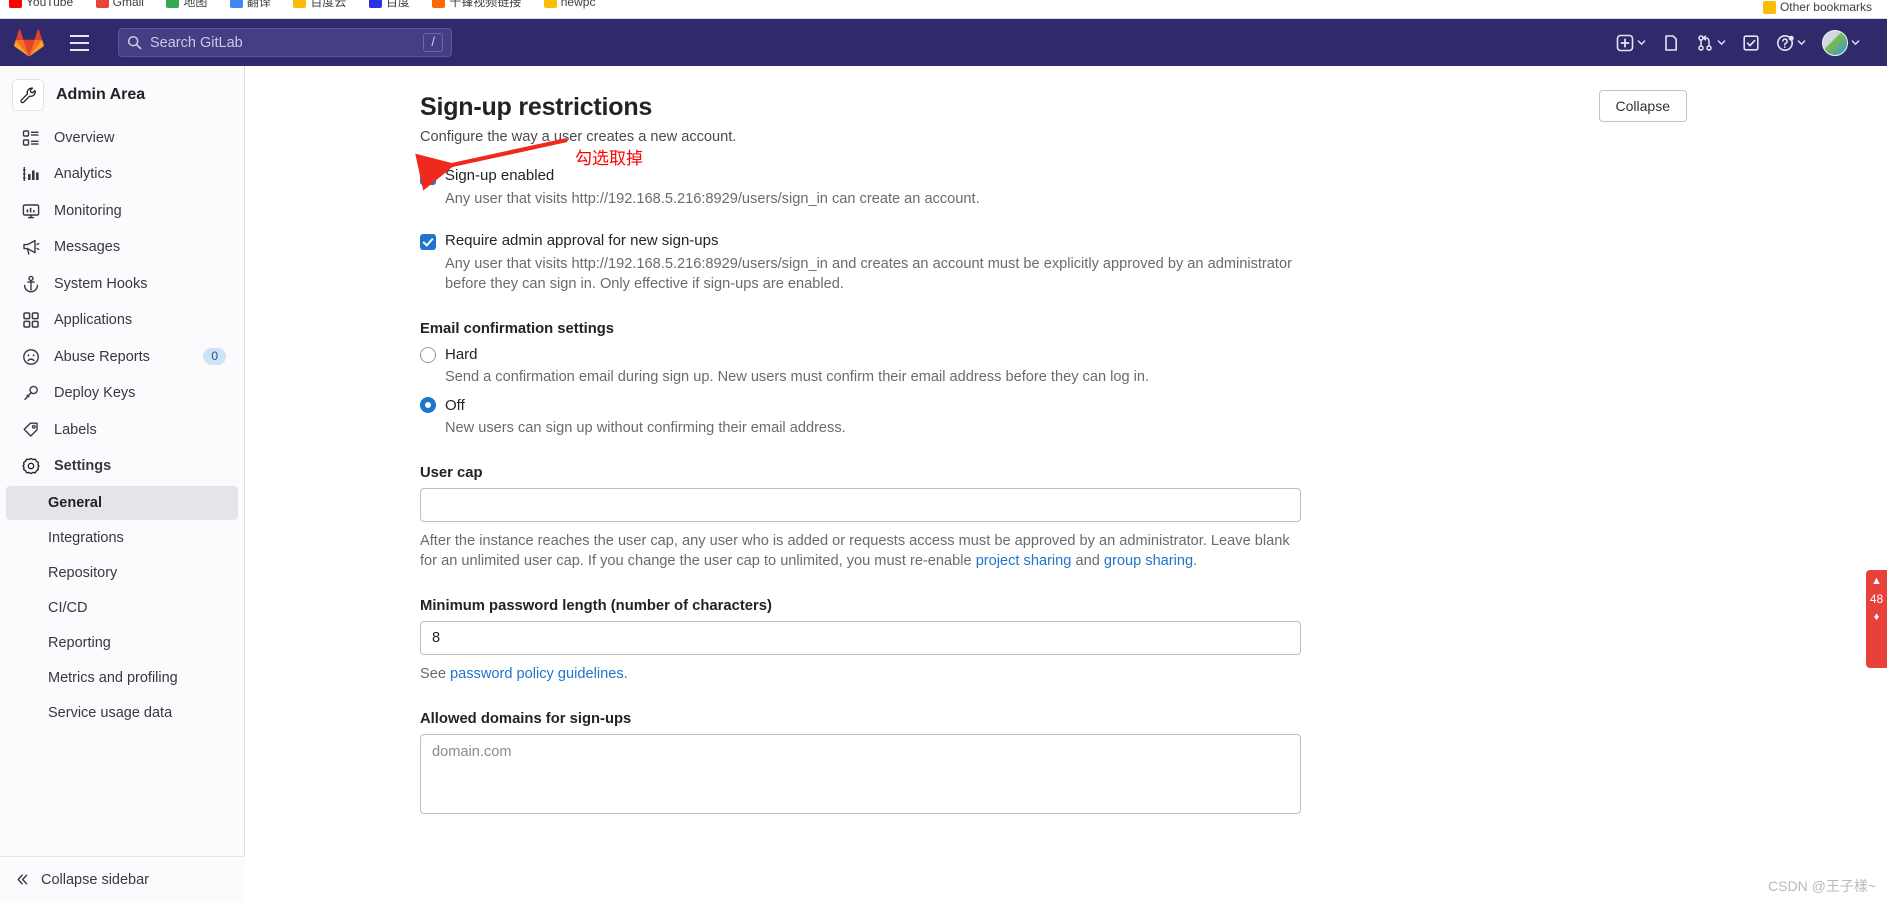  I want to click on sidebar-subitem-cicd: CI/CD, so click(122, 608).